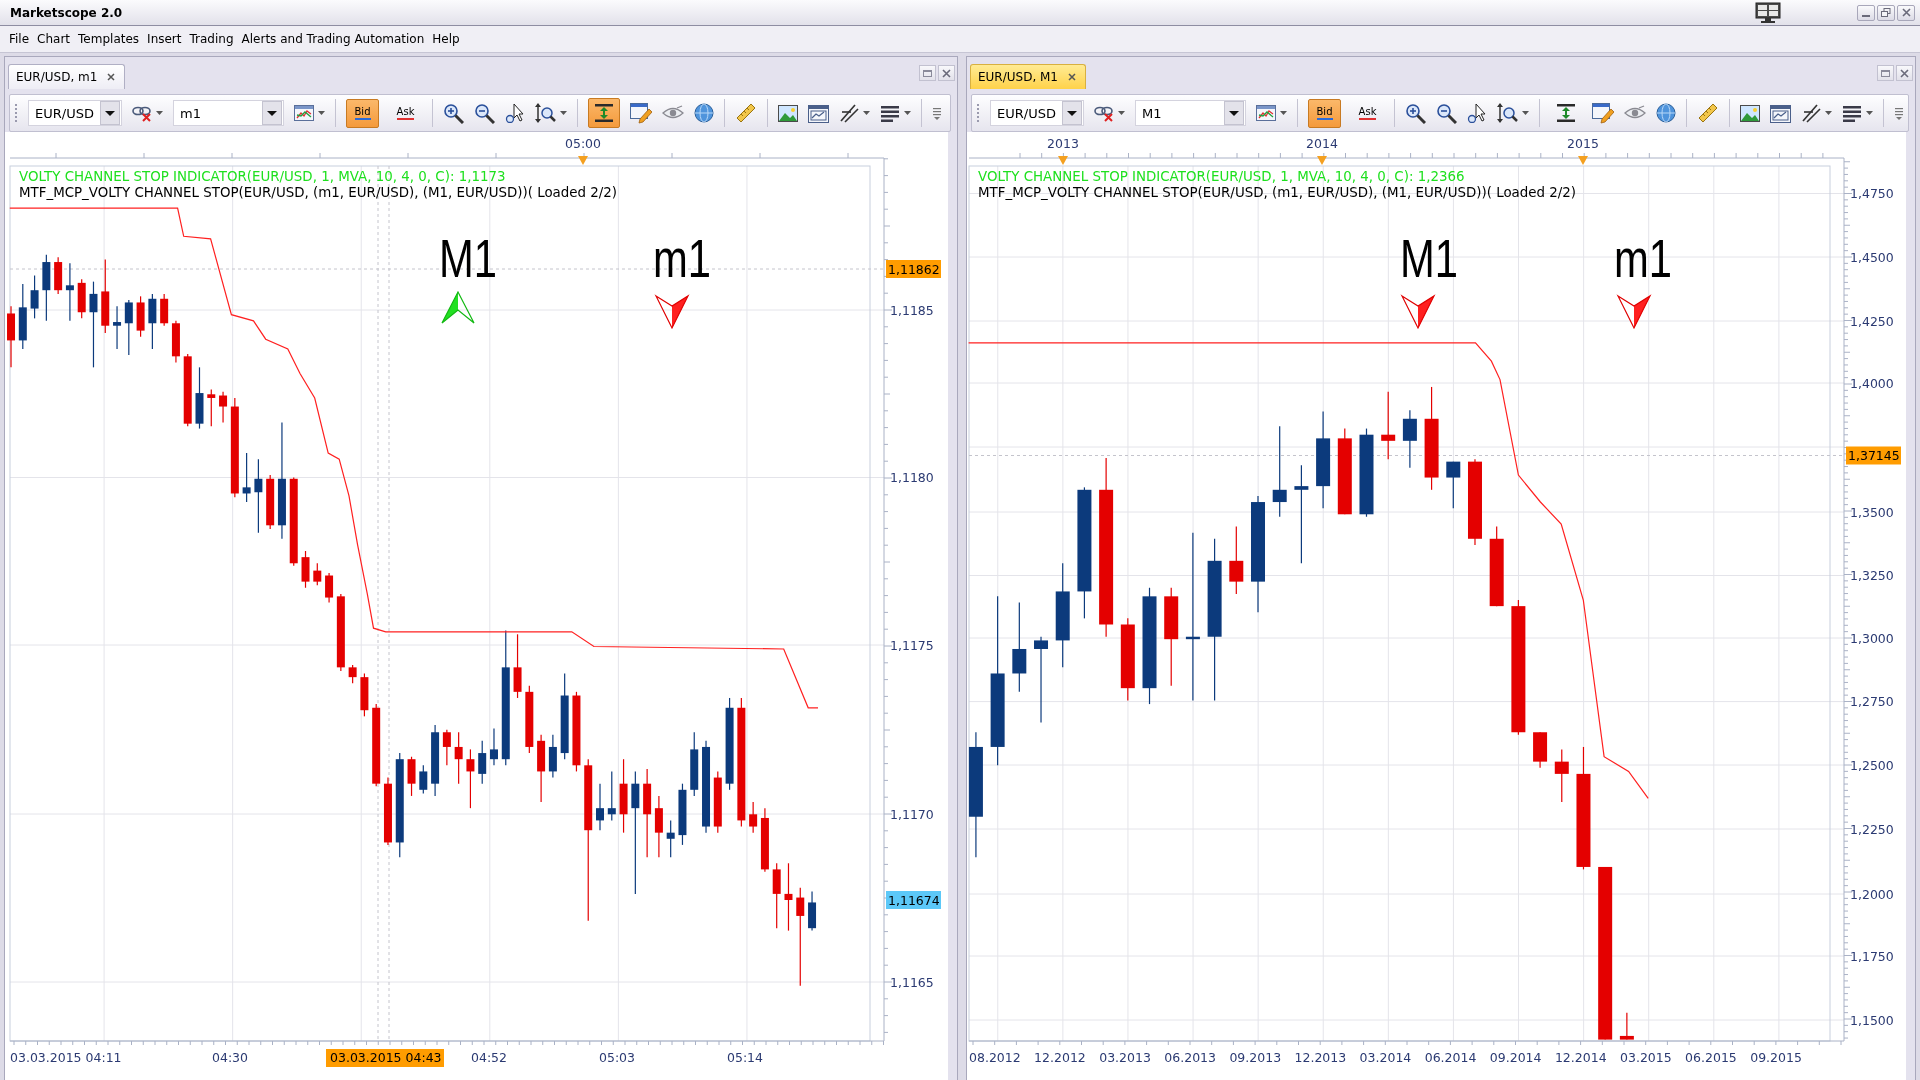  Describe the element at coordinates (54, 39) in the screenshot. I see `menu-item: Chart` at that location.